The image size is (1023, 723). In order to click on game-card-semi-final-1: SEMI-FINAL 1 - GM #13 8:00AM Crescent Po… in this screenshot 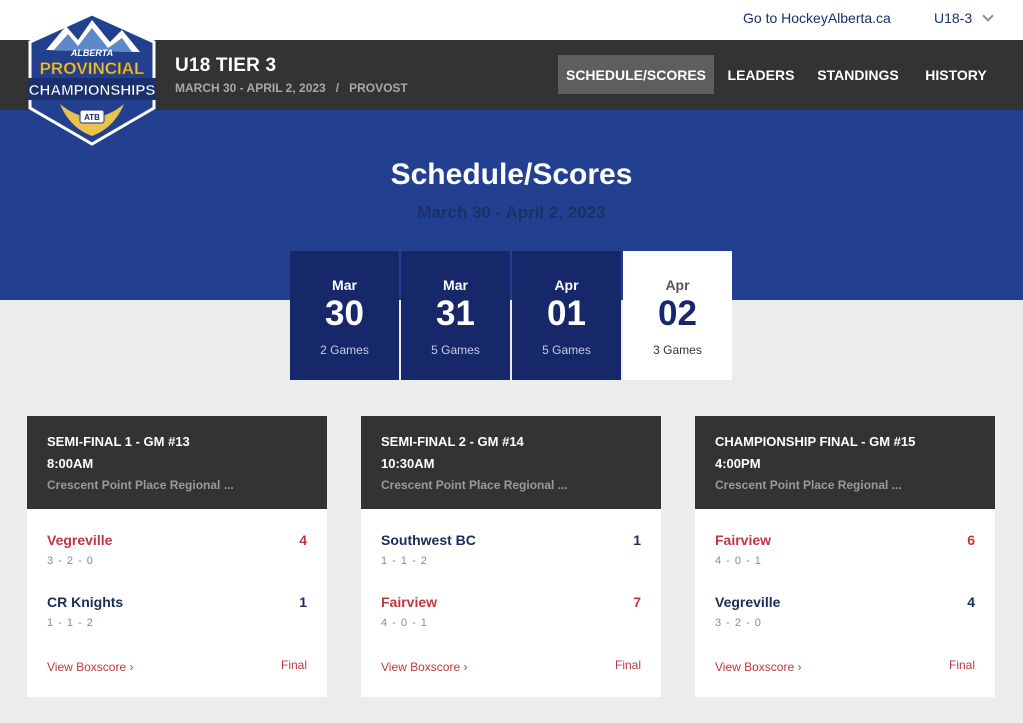, I will do `click(177, 556)`.